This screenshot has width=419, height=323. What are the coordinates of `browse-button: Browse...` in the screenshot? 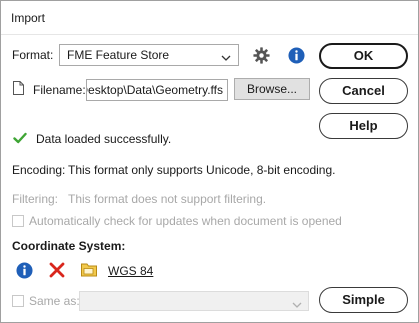 It's located at (272, 89).